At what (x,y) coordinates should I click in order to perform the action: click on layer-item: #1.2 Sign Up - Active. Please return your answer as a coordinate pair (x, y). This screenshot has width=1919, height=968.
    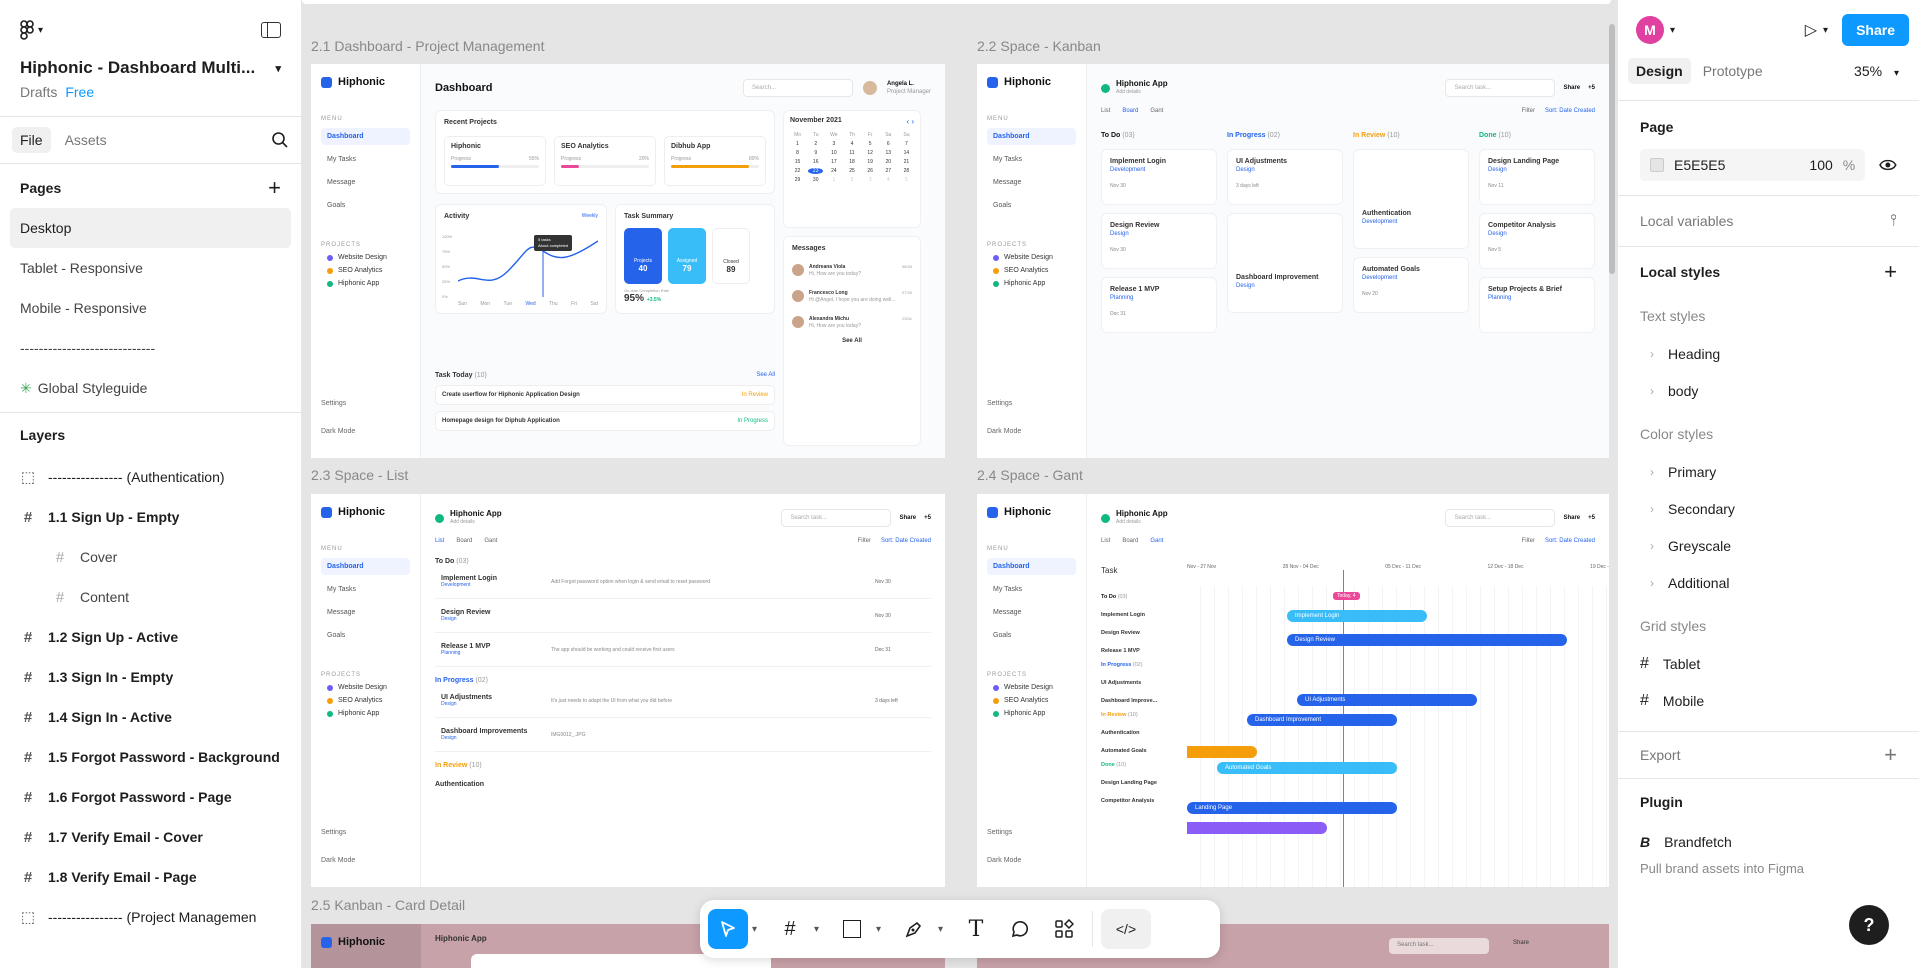
    Looking at the image, I should click on (150, 637).